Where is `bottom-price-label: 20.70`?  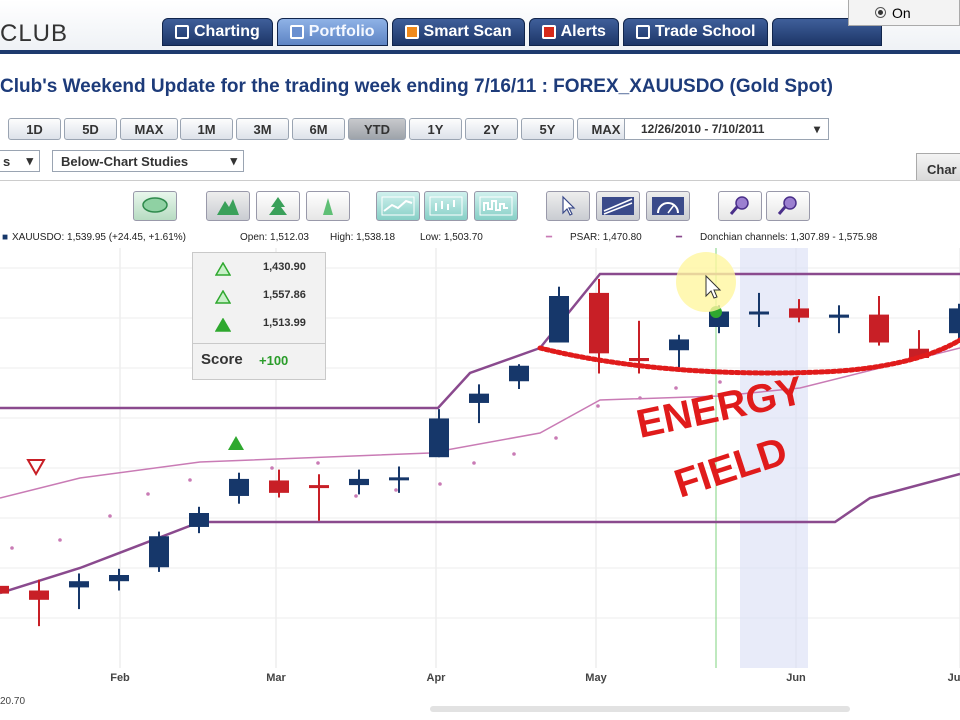 bottom-price-label: 20.70 is located at coordinates (13, 701).